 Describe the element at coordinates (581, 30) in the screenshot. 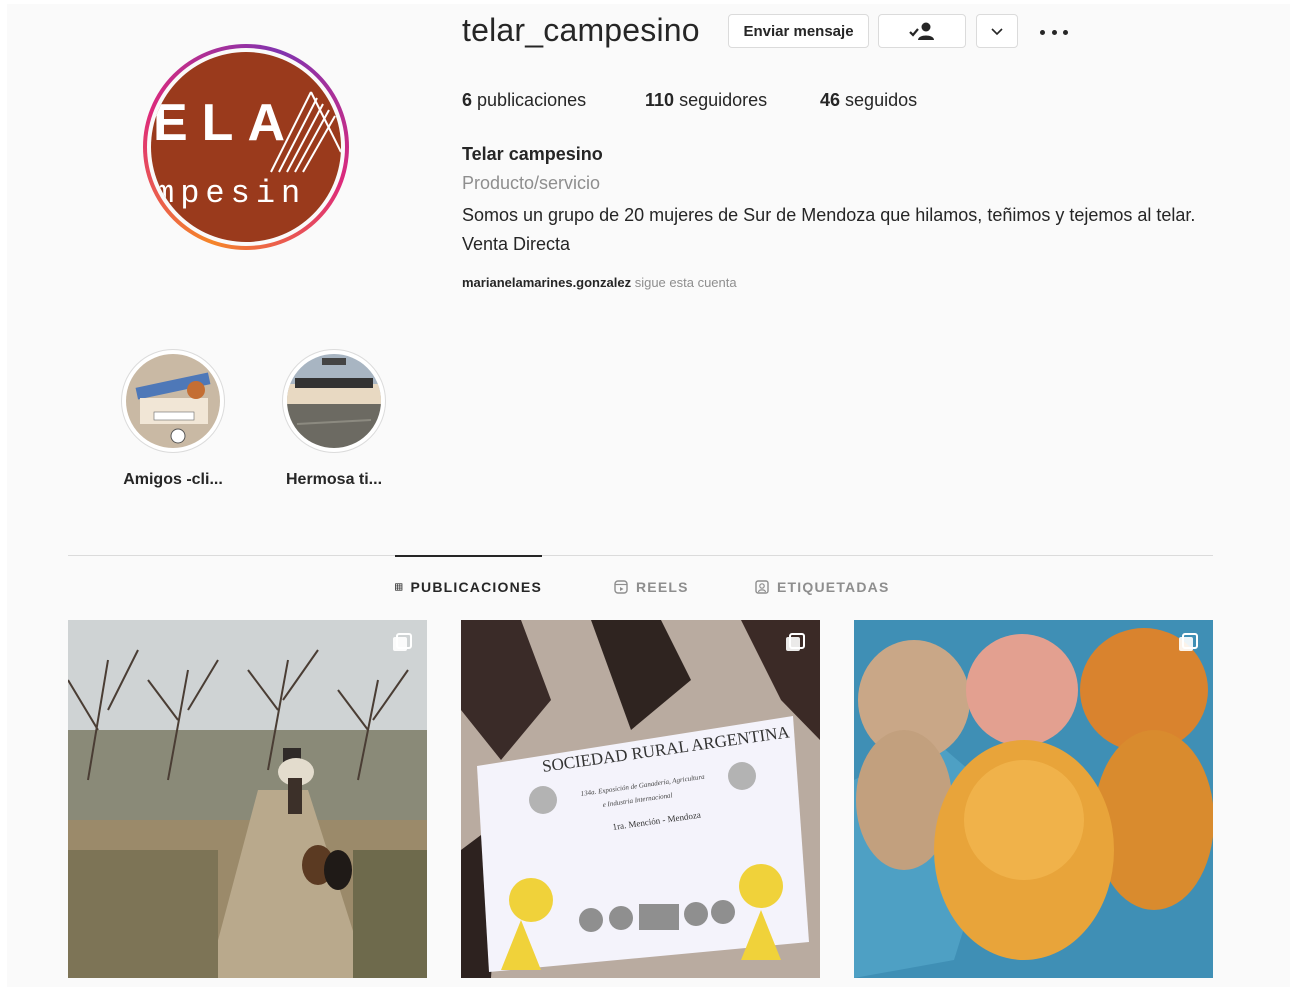

I see `profile-username: telar_campesino` at that location.